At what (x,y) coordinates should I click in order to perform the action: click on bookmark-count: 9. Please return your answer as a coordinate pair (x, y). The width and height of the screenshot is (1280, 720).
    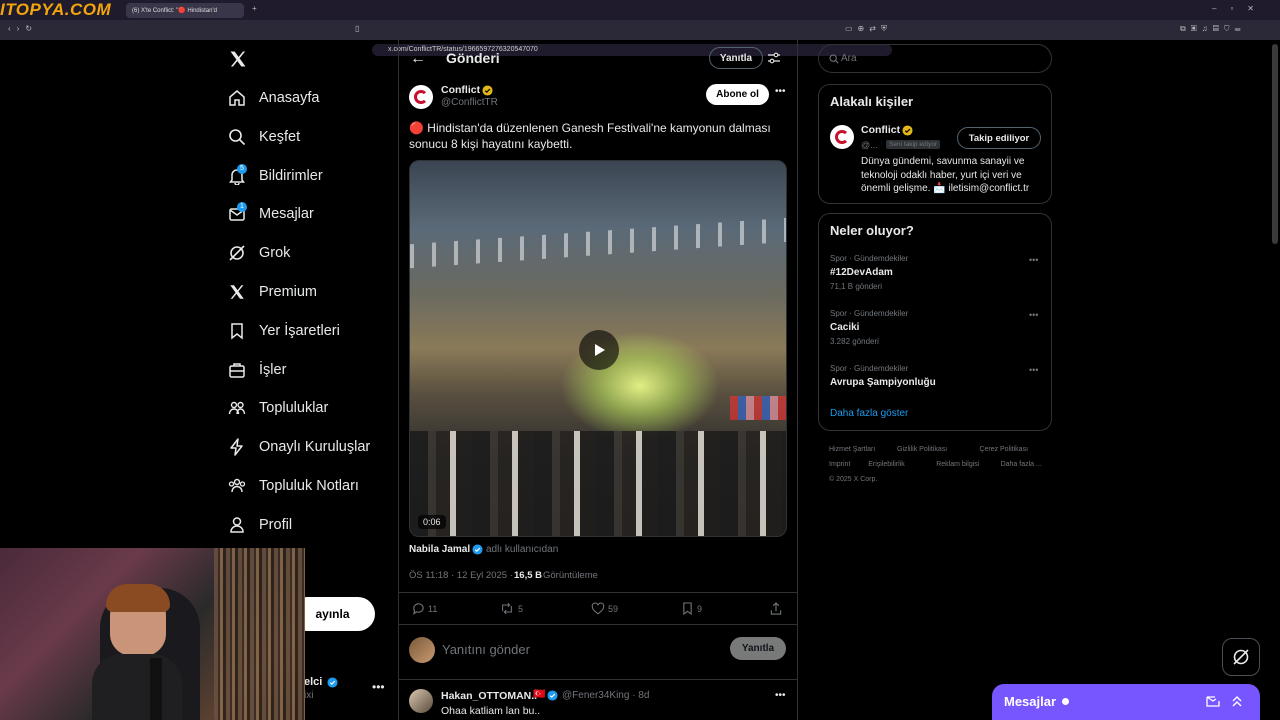
    Looking at the image, I should click on (700, 609).